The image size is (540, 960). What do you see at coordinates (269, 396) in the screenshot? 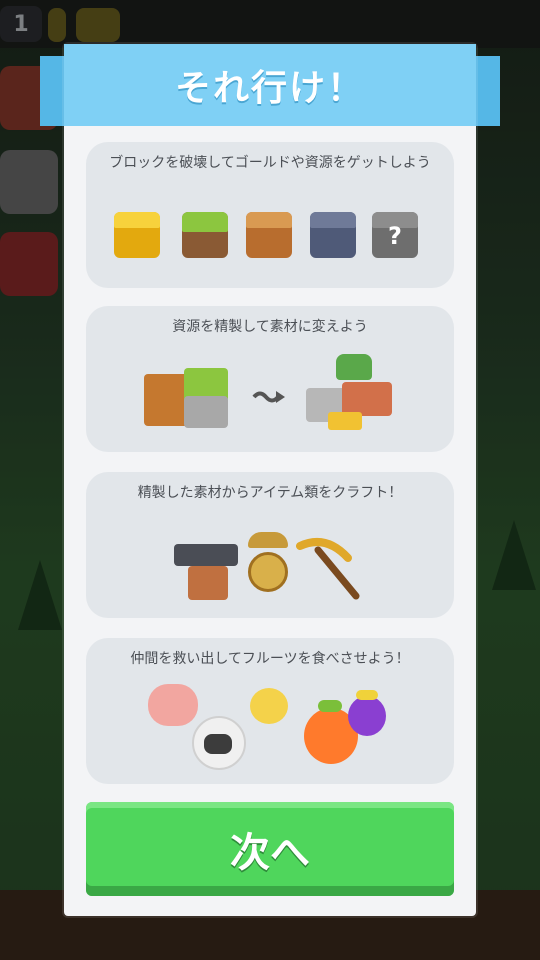
I see `arrow-icon` at bounding box center [269, 396].